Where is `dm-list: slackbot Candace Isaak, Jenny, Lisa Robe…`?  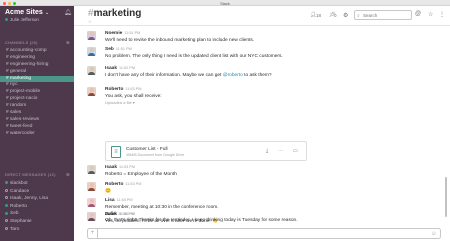 dm-list: slackbot Candace Isaak, Jenny, Lisa Robe… is located at coordinates (37, 206).